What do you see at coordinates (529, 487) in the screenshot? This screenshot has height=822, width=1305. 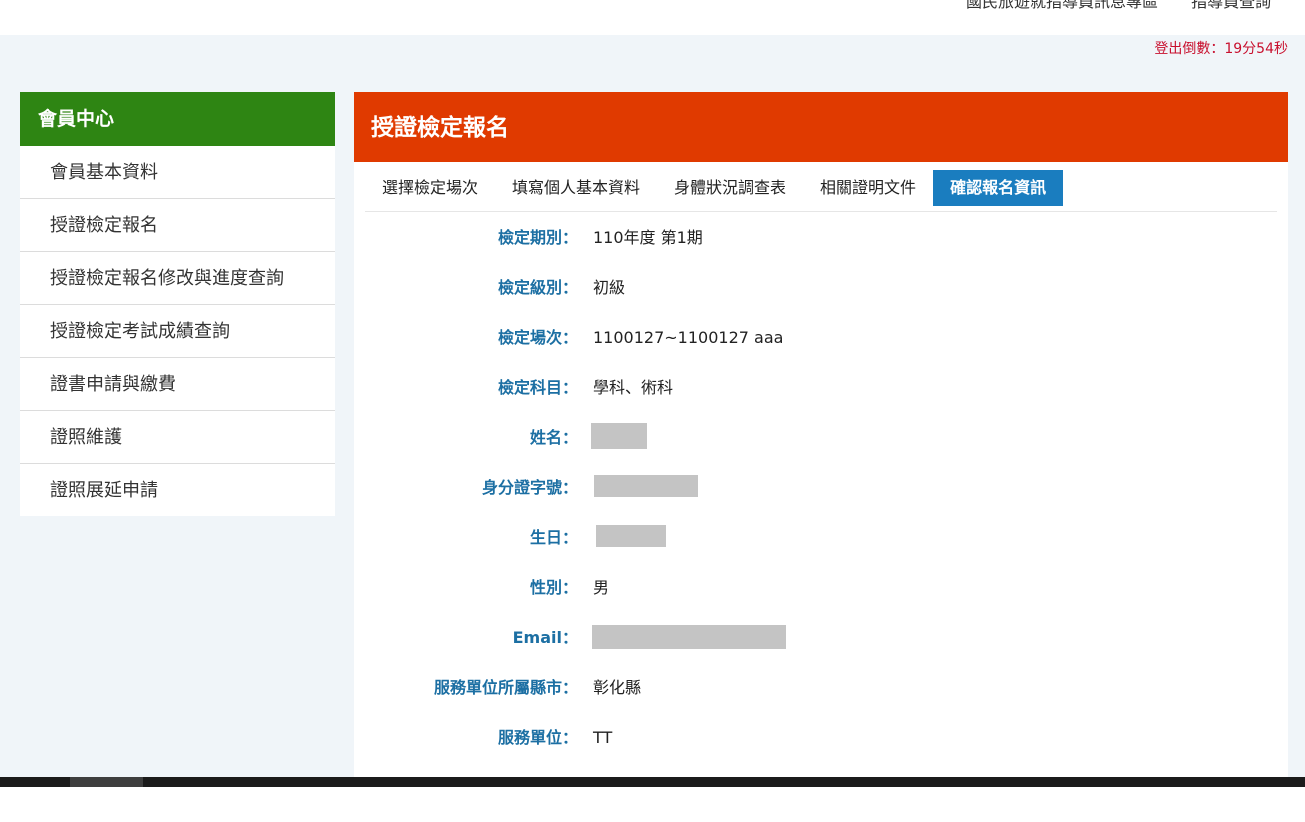 I see `field-label-id-number: 身分證字號：` at bounding box center [529, 487].